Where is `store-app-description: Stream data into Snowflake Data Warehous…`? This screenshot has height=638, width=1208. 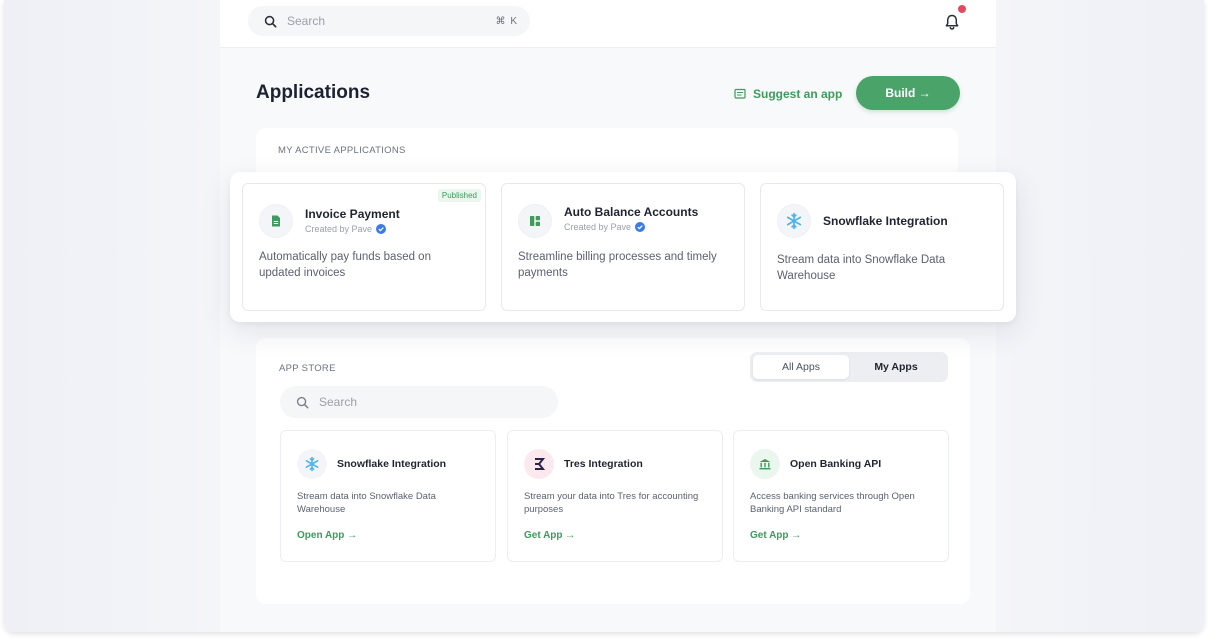 store-app-description: Stream data into Snowflake Data Warehous… is located at coordinates (366, 503).